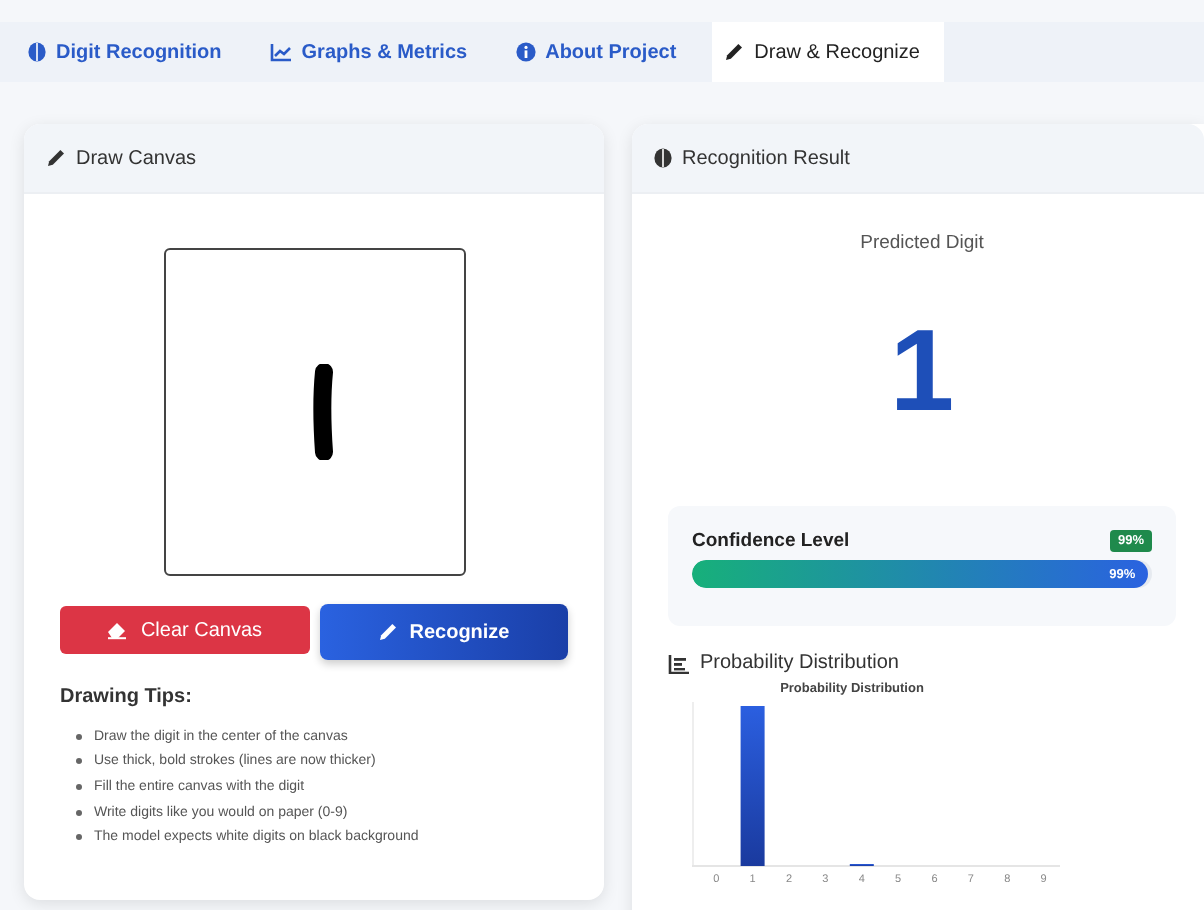 The image size is (1204, 910). Describe the element at coordinates (131, 52) in the screenshot. I see `tab: Digit Recognition` at that location.